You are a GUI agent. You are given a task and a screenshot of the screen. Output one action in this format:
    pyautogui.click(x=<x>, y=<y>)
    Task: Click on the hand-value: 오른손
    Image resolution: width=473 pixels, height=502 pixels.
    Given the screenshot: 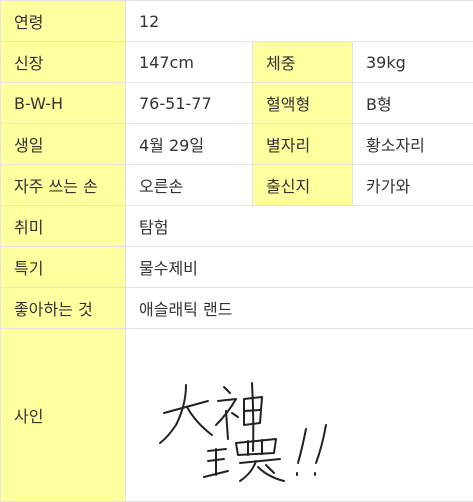 What is the action you would take?
    pyautogui.click(x=189, y=185)
    